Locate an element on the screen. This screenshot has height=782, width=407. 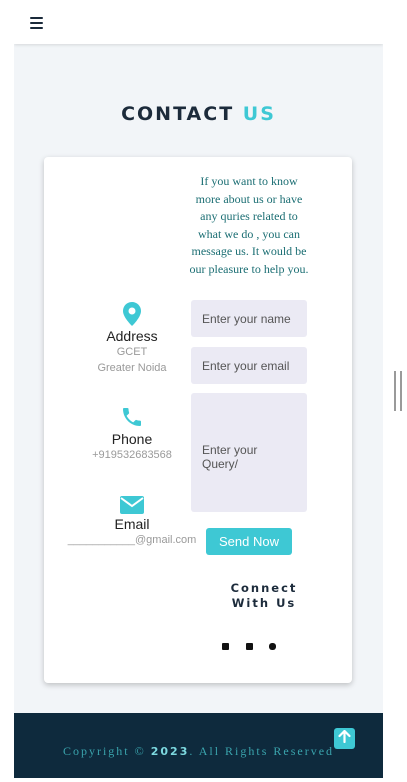
phone-icon is located at coordinates (132, 417).